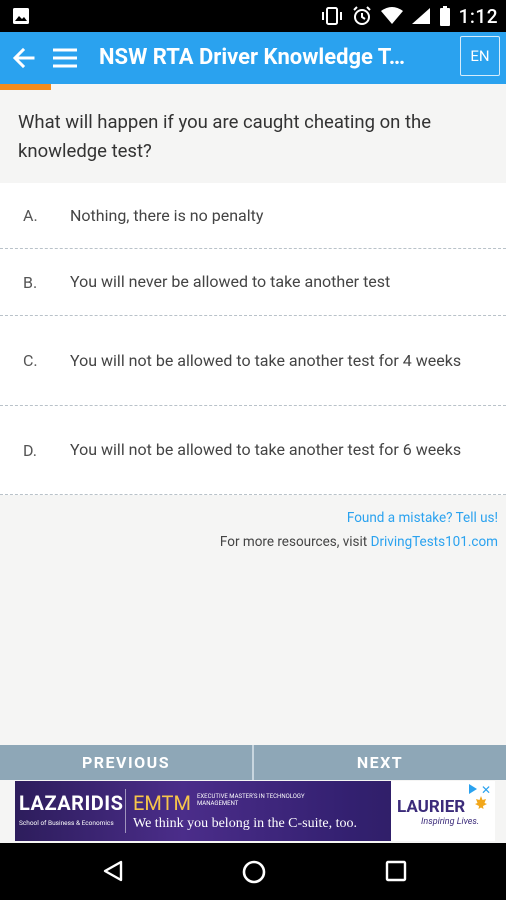 The height and width of the screenshot is (900, 506). What do you see at coordinates (391, 15) in the screenshot?
I see `wifi-icon` at bounding box center [391, 15].